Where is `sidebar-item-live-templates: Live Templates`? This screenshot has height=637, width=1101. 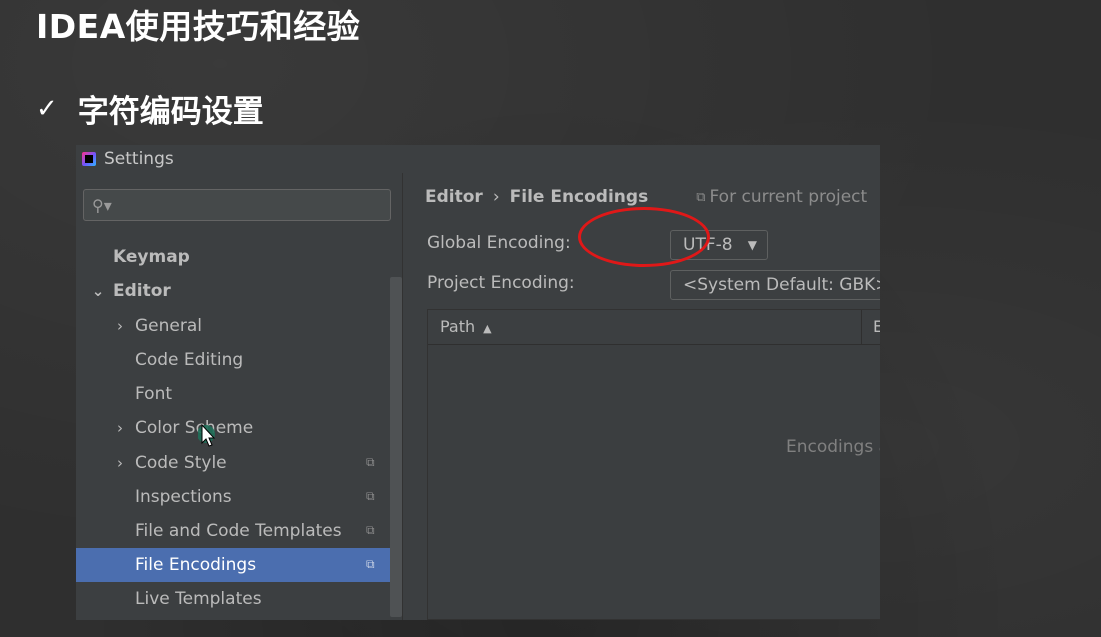
sidebar-item-live-templates: Live Templates is located at coordinates (239, 599).